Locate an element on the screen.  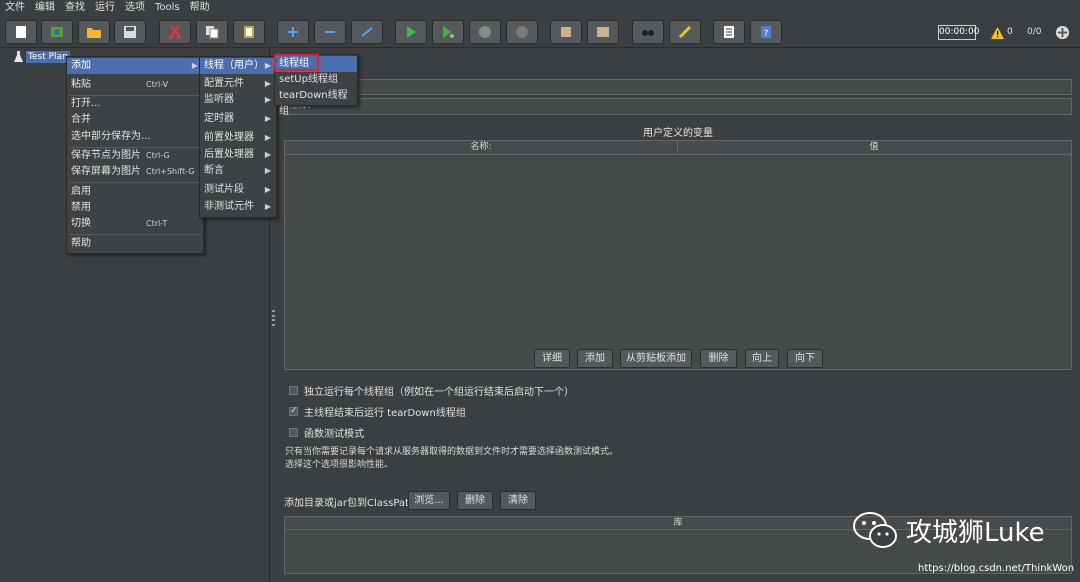
copy-button is located at coordinates (212, 32).